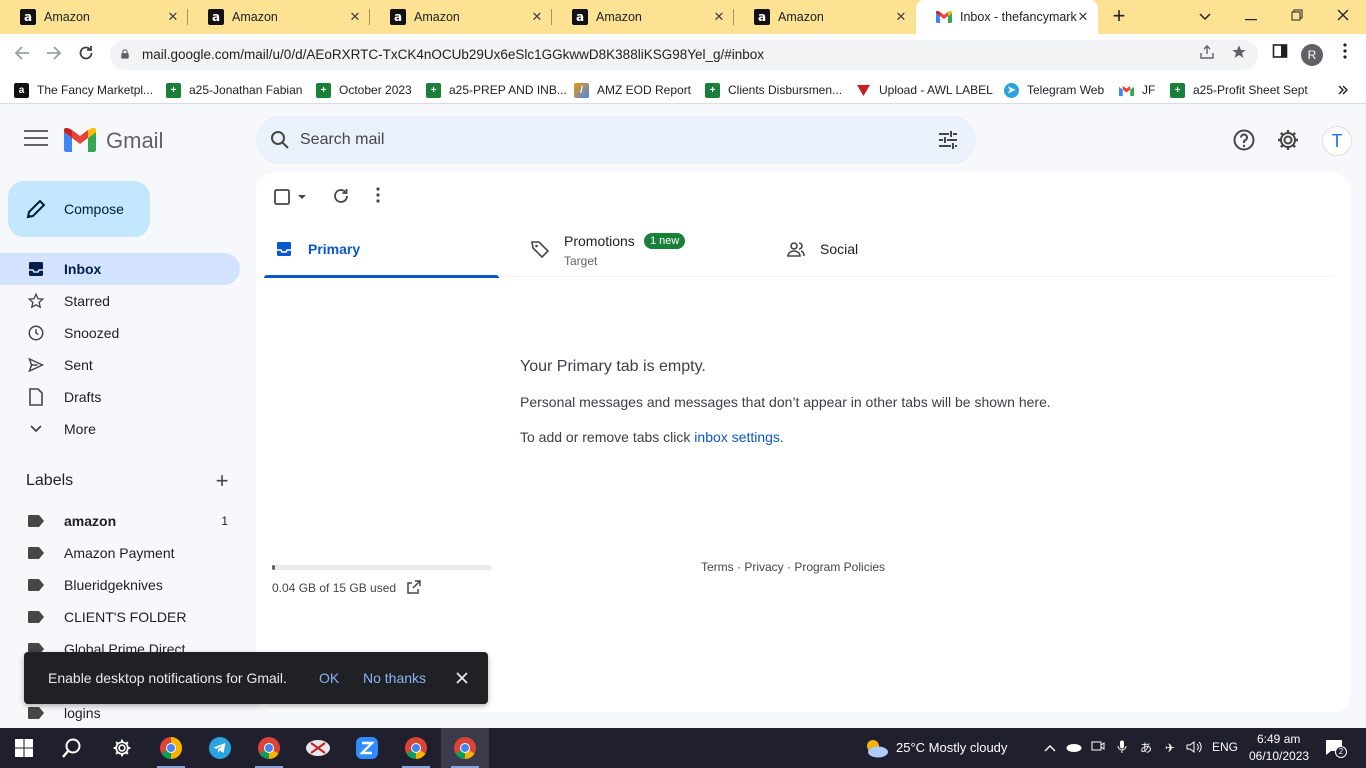  What do you see at coordinates (1050, 748) in the screenshot?
I see `chevron-up-icon` at bounding box center [1050, 748].